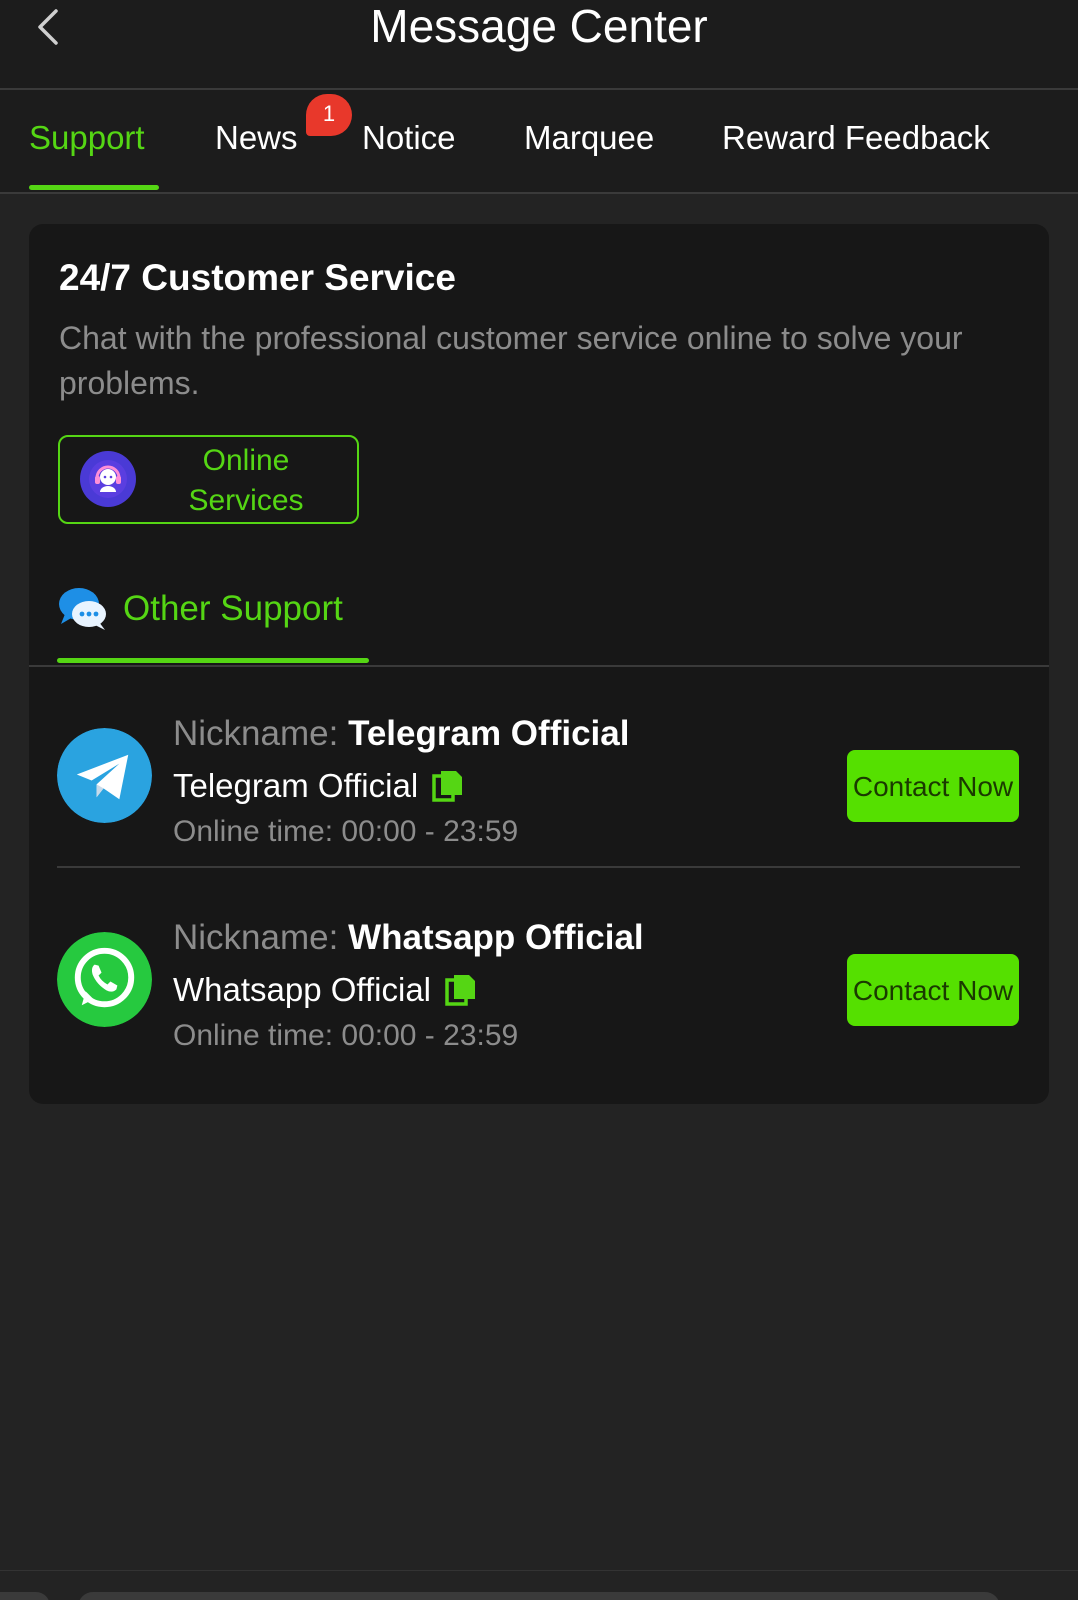 This screenshot has width=1078, height=1600. What do you see at coordinates (246, 480) in the screenshot?
I see `online-services-label: Online Services` at bounding box center [246, 480].